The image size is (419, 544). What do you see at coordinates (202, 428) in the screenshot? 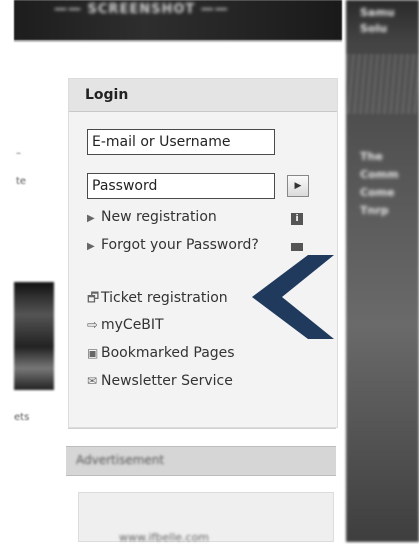
I see `divider` at bounding box center [202, 428].